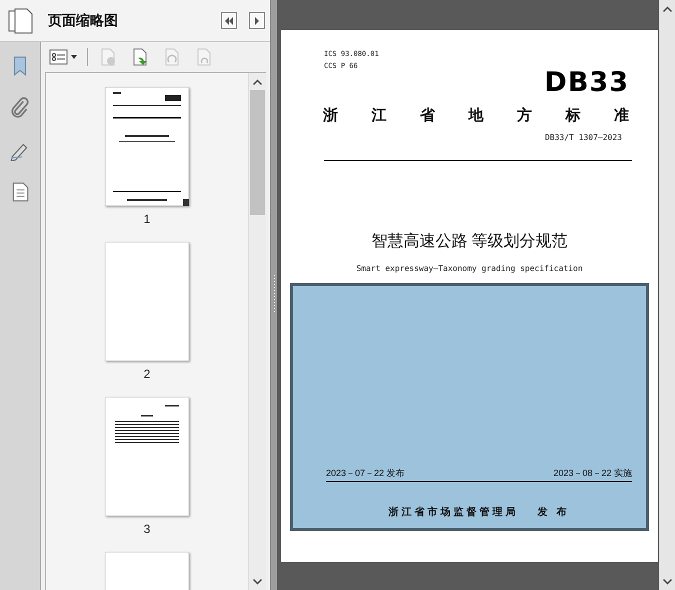  What do you see at coordinates (83, 21) in the screenshot?
I see `panel-title: 页面缩略图` at bounding box center [83, 21].